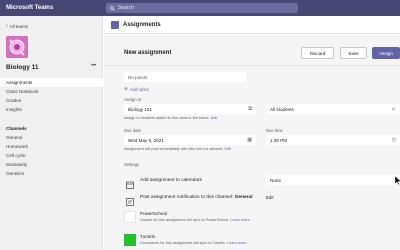 The height and width of the screenshot is (250, 400). Describe the element at coordinates (126, 88) in the screenshot. I see `rubric-icon: ⊕` at that location.